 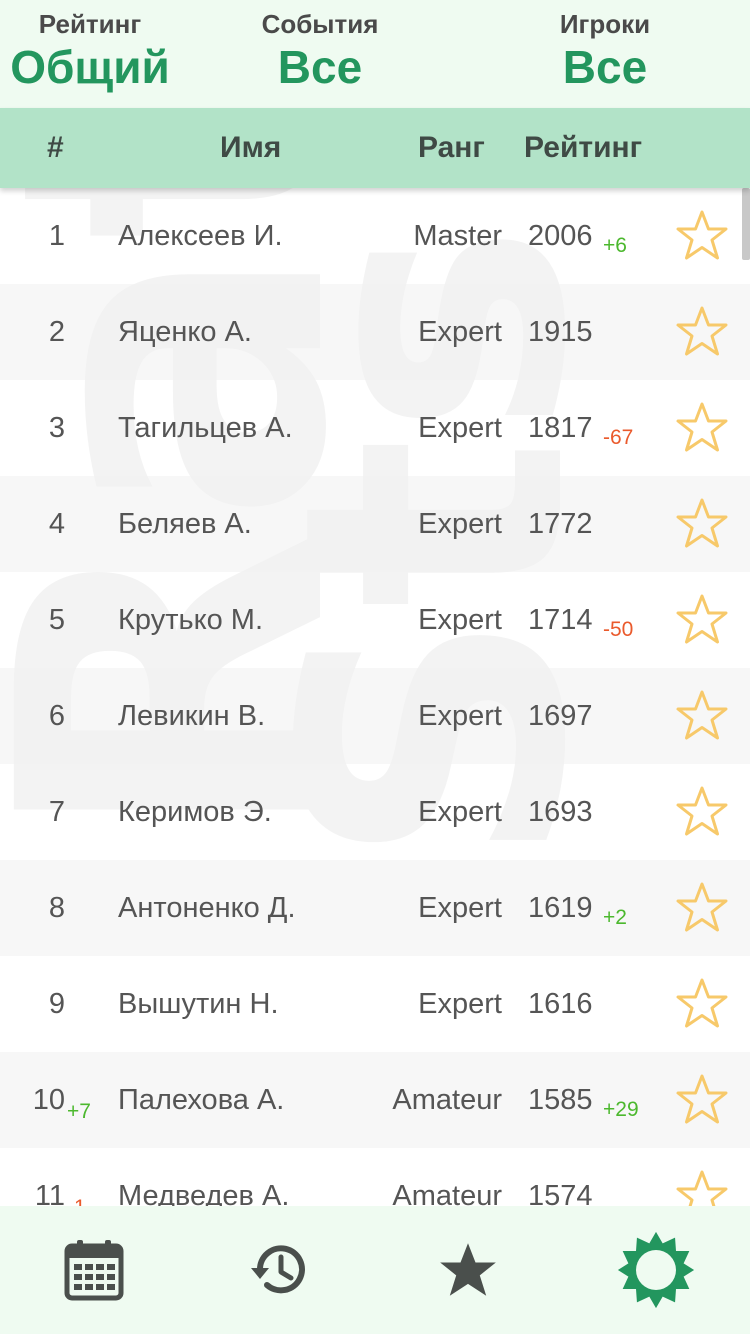 What do you see at coordinates (560, 908) in the screenshot?
I see `player-rating: 1619` at bounding box center [560, 908].